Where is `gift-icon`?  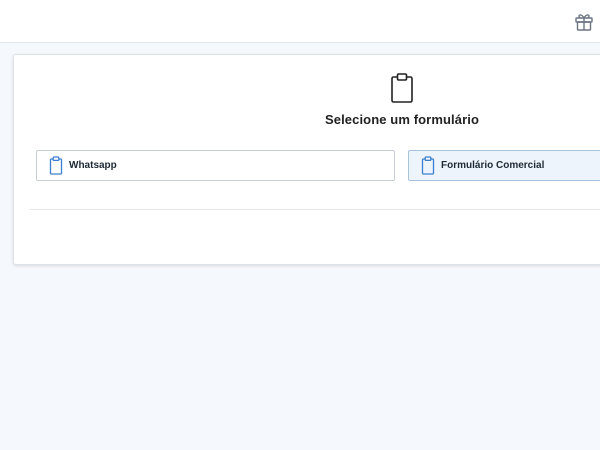
gift-icon is located at coordinates (584, 21).